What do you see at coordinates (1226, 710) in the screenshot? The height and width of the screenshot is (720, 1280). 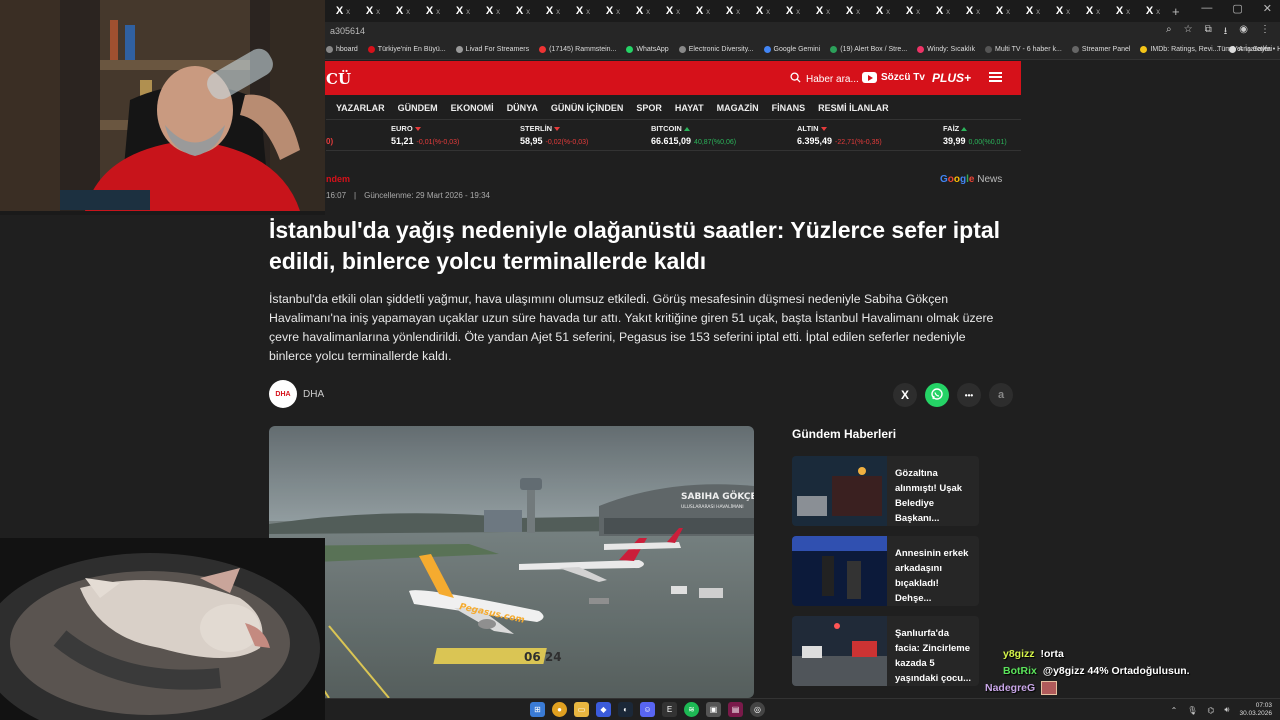 I see `volume-icon: 🔊︎` at bounding box center [1226, 710].